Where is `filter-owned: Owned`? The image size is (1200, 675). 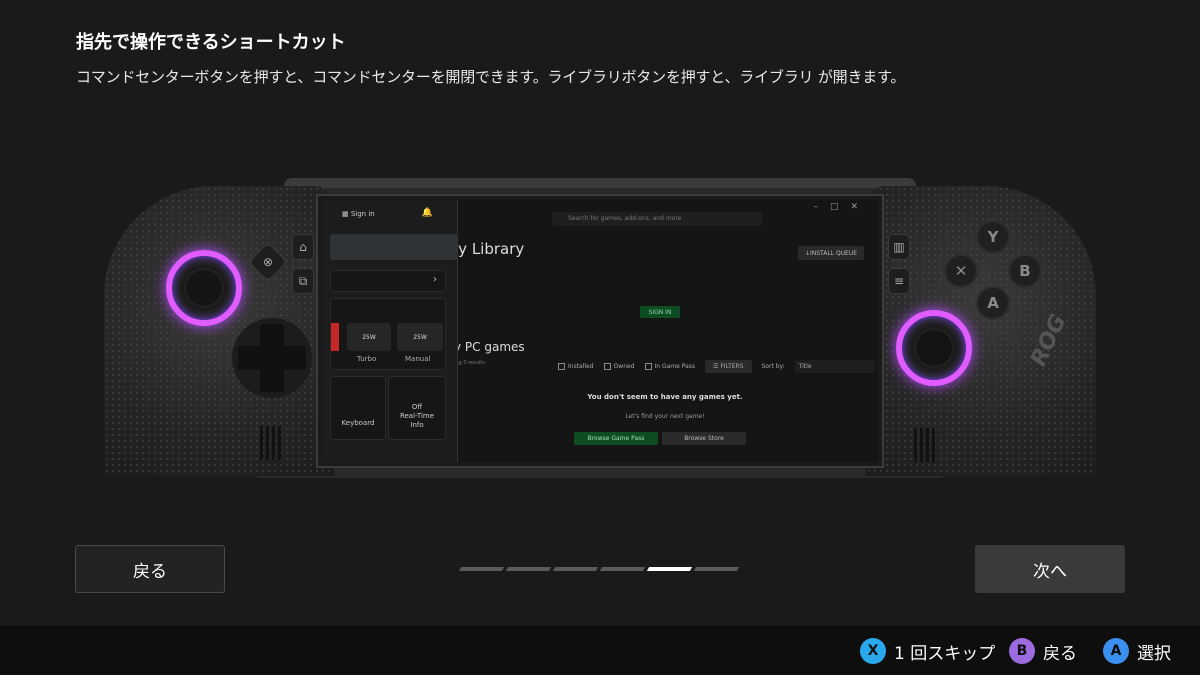 filter-owned: Owned is located at coordinates (619, 366).